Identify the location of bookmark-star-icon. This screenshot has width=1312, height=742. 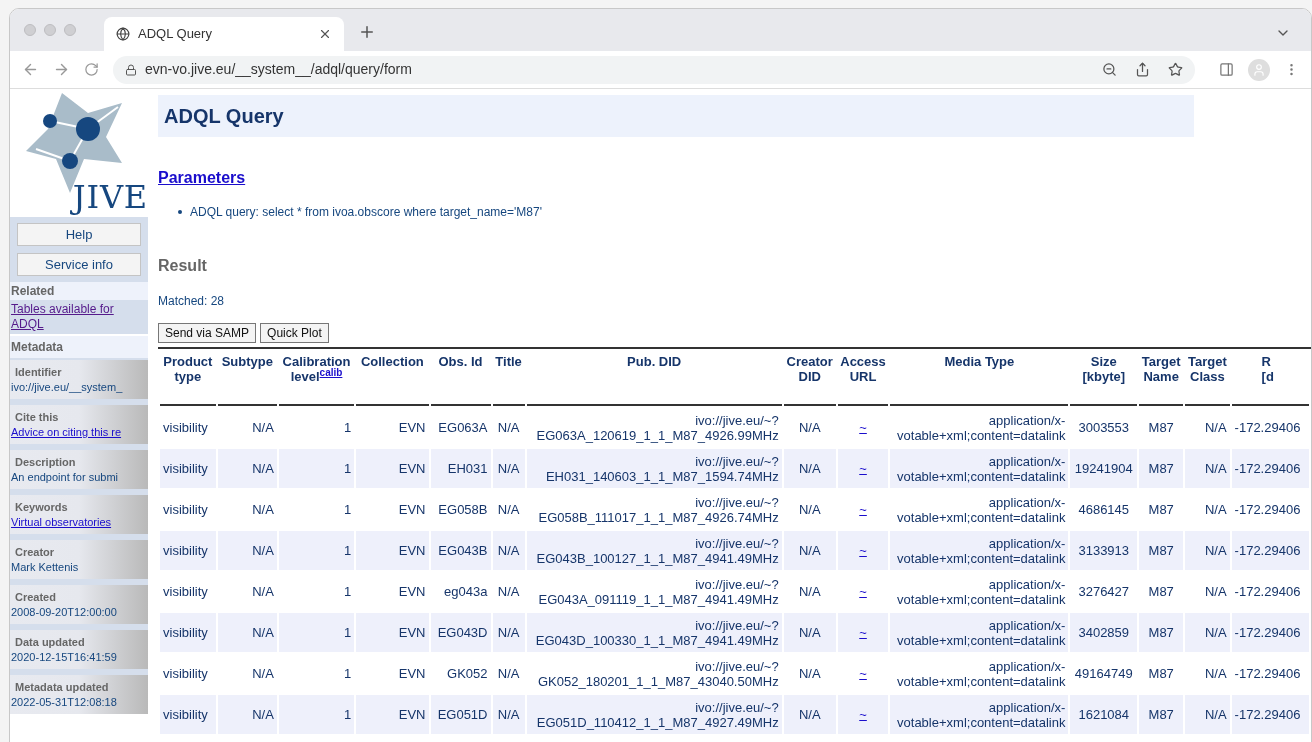
(1175, 69).